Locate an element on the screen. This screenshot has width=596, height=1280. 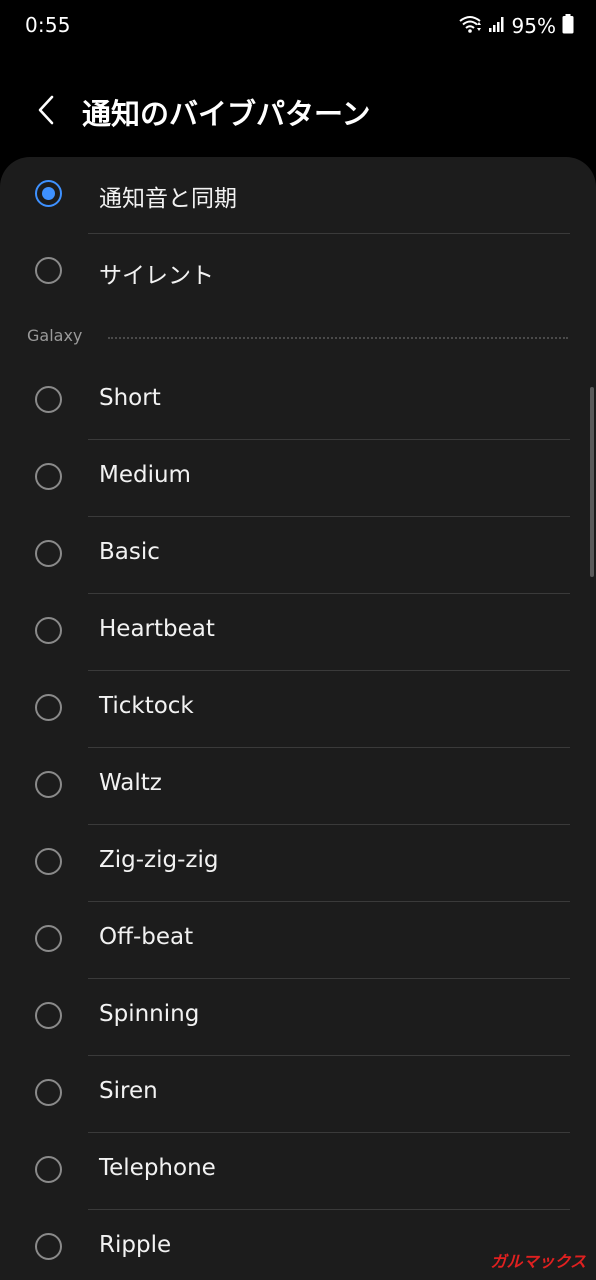
option-row: サイレント is located at coordinates (298, 272).